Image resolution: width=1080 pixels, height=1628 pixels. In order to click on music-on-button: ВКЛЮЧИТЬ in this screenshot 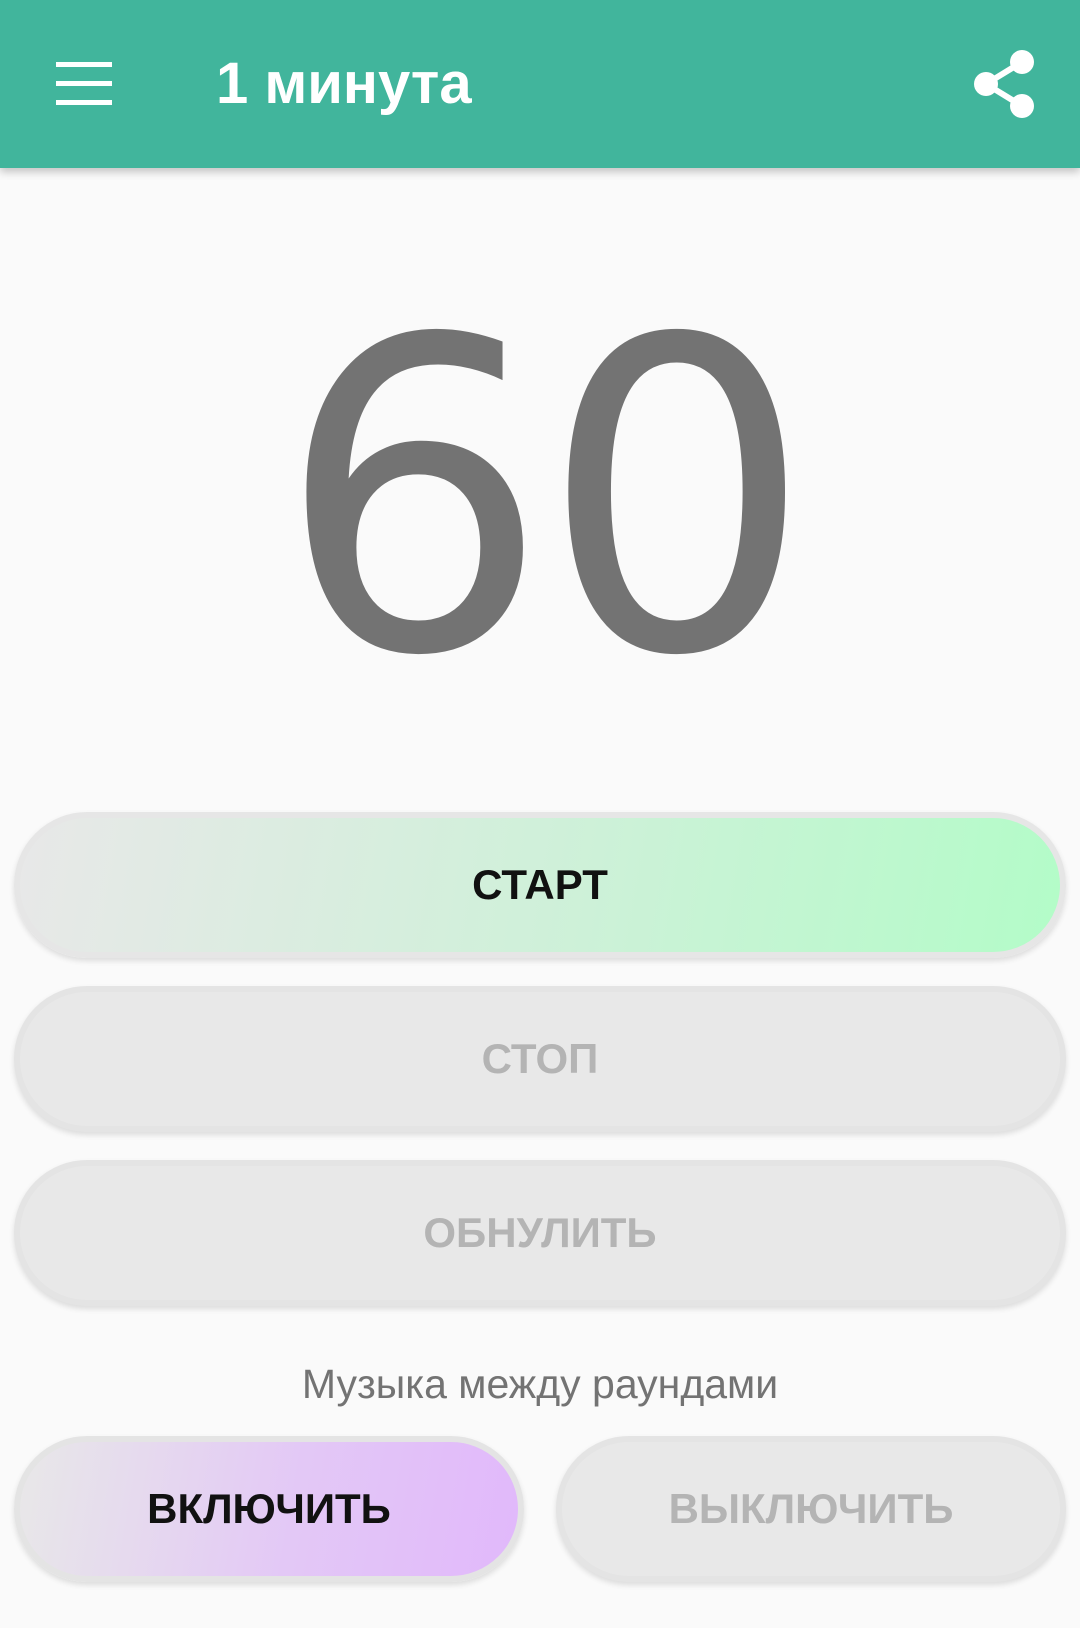, I will do `click(269, 1509)`.